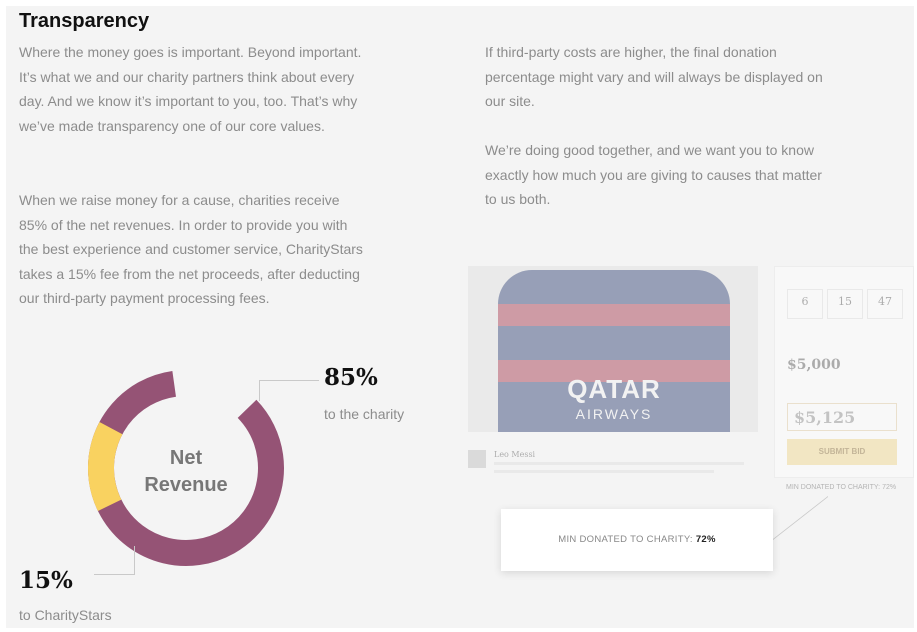 Image resolution: width=917 pixels, height=632 pixels. Describe the element at coordinates (114, 560) in the screenshot. I see `charitystars-leader-line` at that location.